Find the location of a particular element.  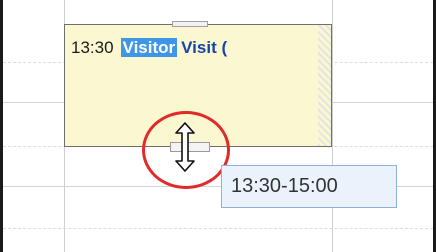

time-range-tooltip: 13:30-15:00 is located at coordinates (309, 186).